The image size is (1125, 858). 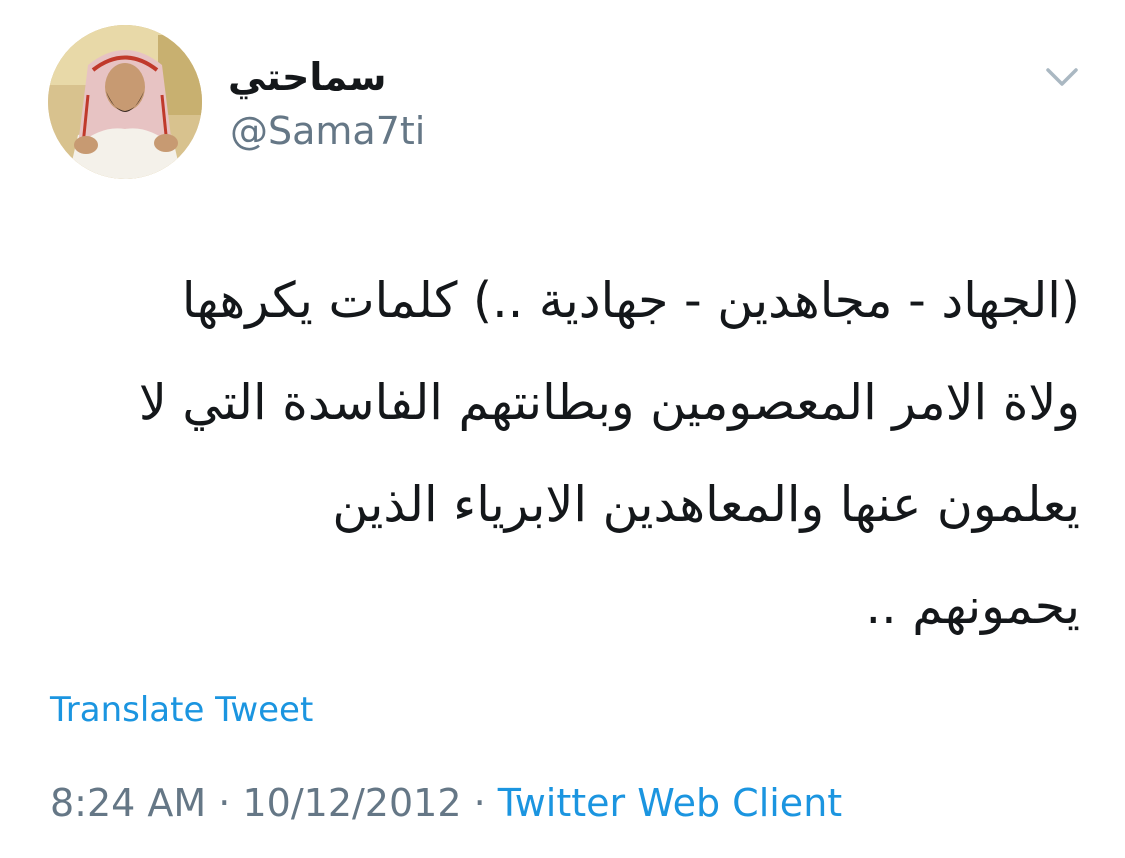 I want to click on chevron-down-icon, so click(x=1062, y=76).